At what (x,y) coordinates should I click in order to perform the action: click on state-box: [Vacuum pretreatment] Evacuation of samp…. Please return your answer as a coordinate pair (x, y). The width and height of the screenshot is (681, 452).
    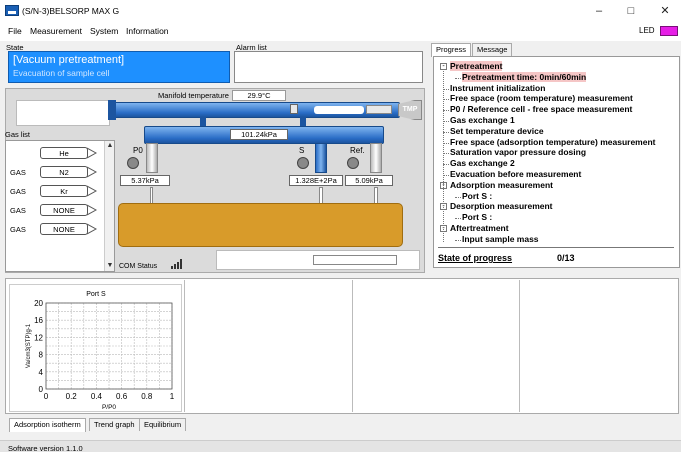
    Looking at the image, I should click on (119, 67).